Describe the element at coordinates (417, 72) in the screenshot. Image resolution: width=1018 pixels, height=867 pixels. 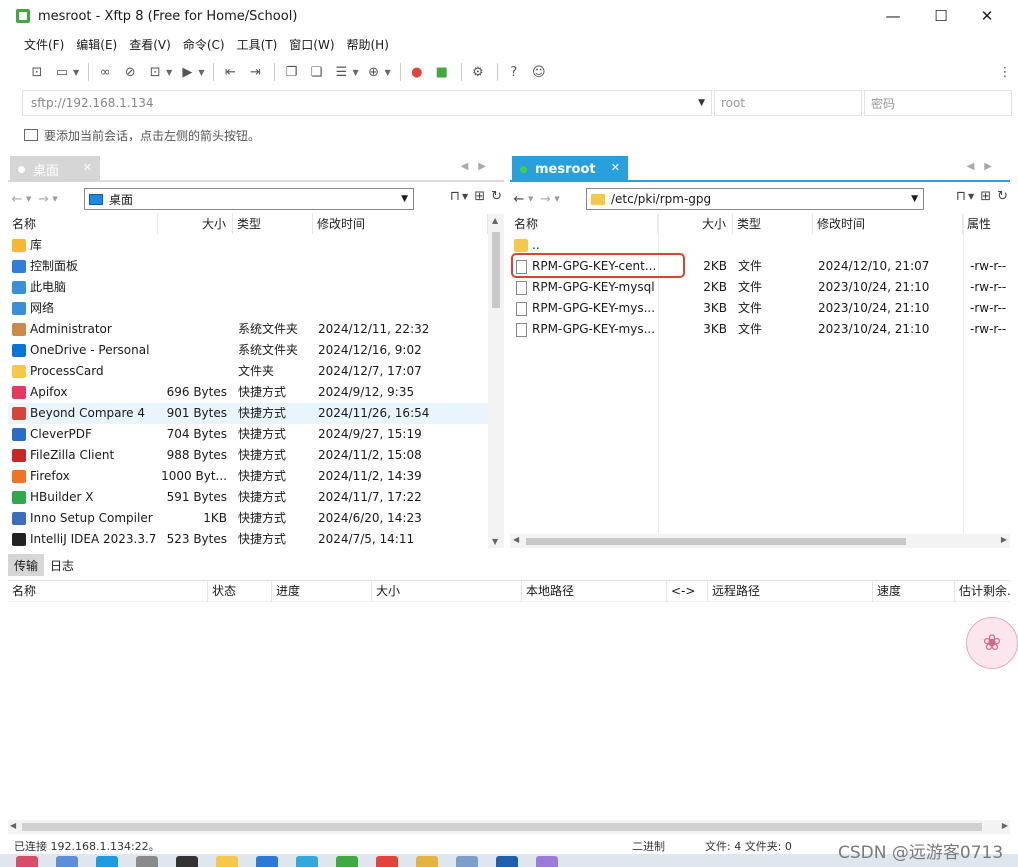
I see `xshell-icon: ●` at that location.